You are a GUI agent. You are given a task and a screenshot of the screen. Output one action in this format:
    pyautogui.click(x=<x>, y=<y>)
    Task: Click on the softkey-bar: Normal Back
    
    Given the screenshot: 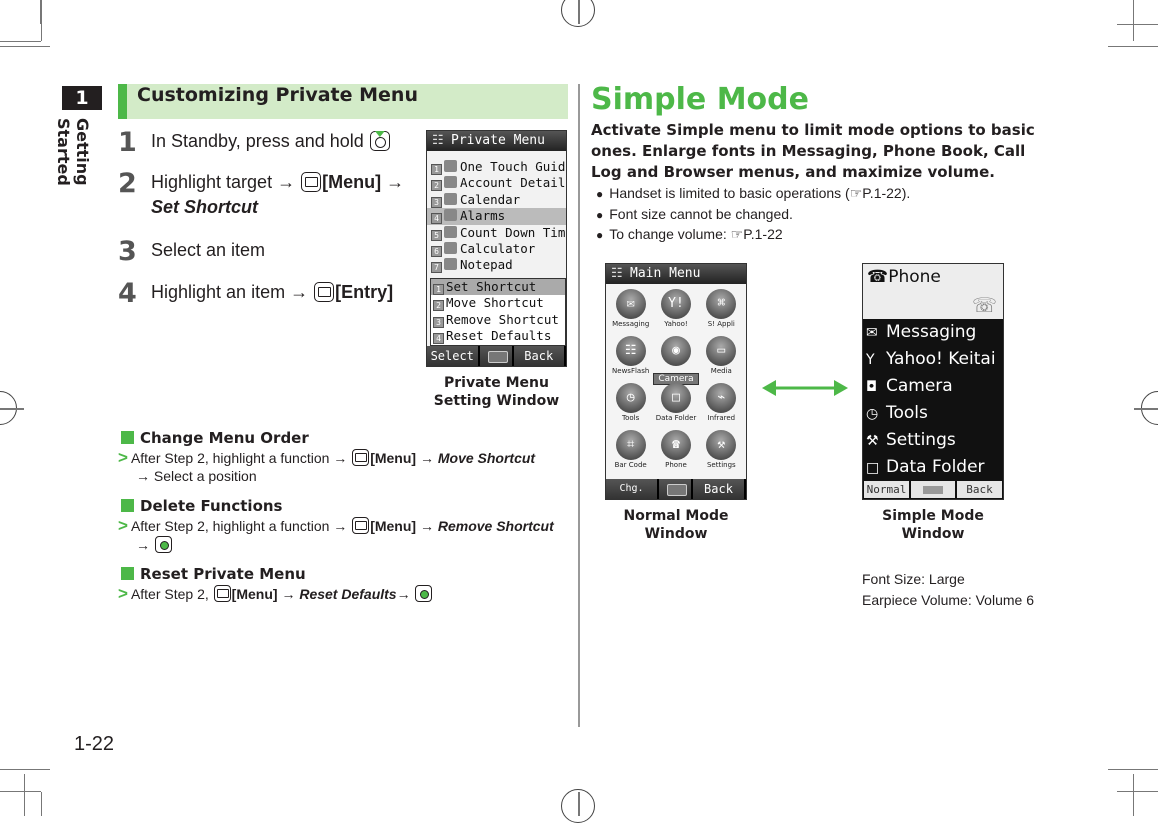 What is the action you would take?
    pyautogui.click(x=933, y=489)
    